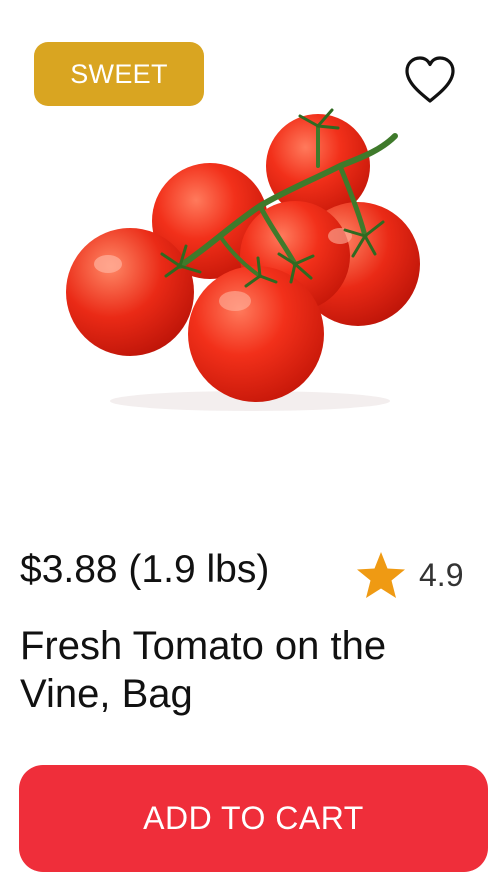 The height and width of the screenshot is (895, 504). What do you see at coordinates (145, 569) in the screenshot?
I see `product-price: $3.88 (1.9 lbs)` at bounding box center [145, 569].